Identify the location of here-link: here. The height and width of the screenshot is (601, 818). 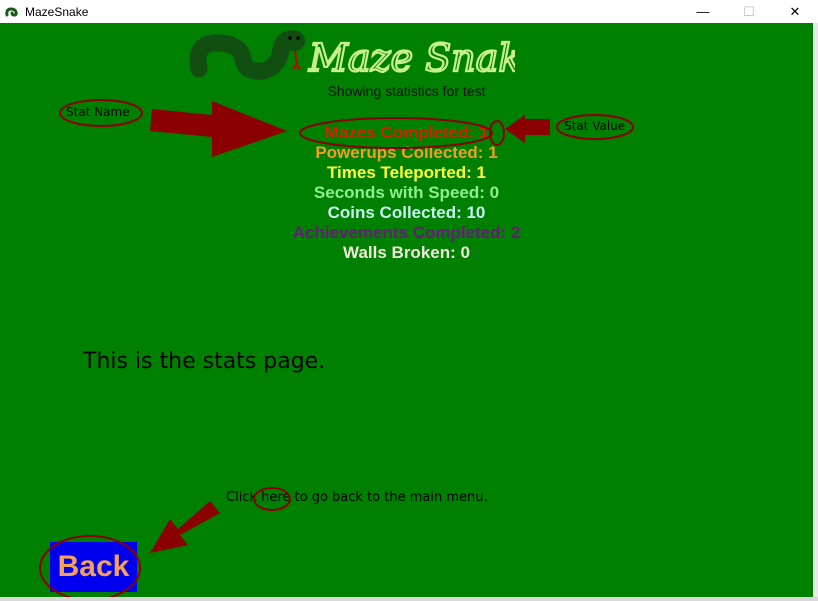
(275, 497).